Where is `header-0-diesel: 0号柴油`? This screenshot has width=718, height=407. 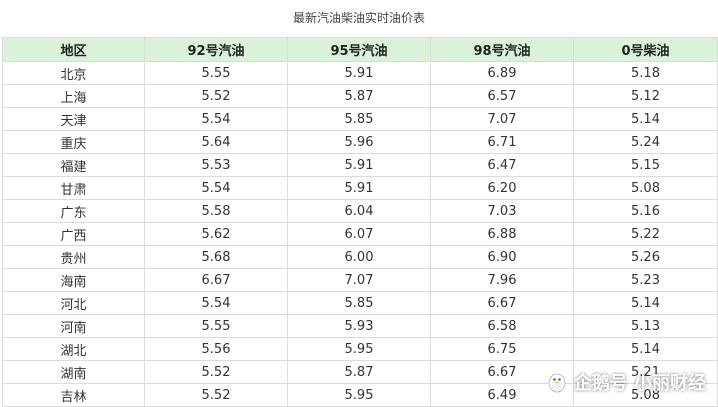
header-0-diesel: 0号柴油 is located at coordinates (645, 49).